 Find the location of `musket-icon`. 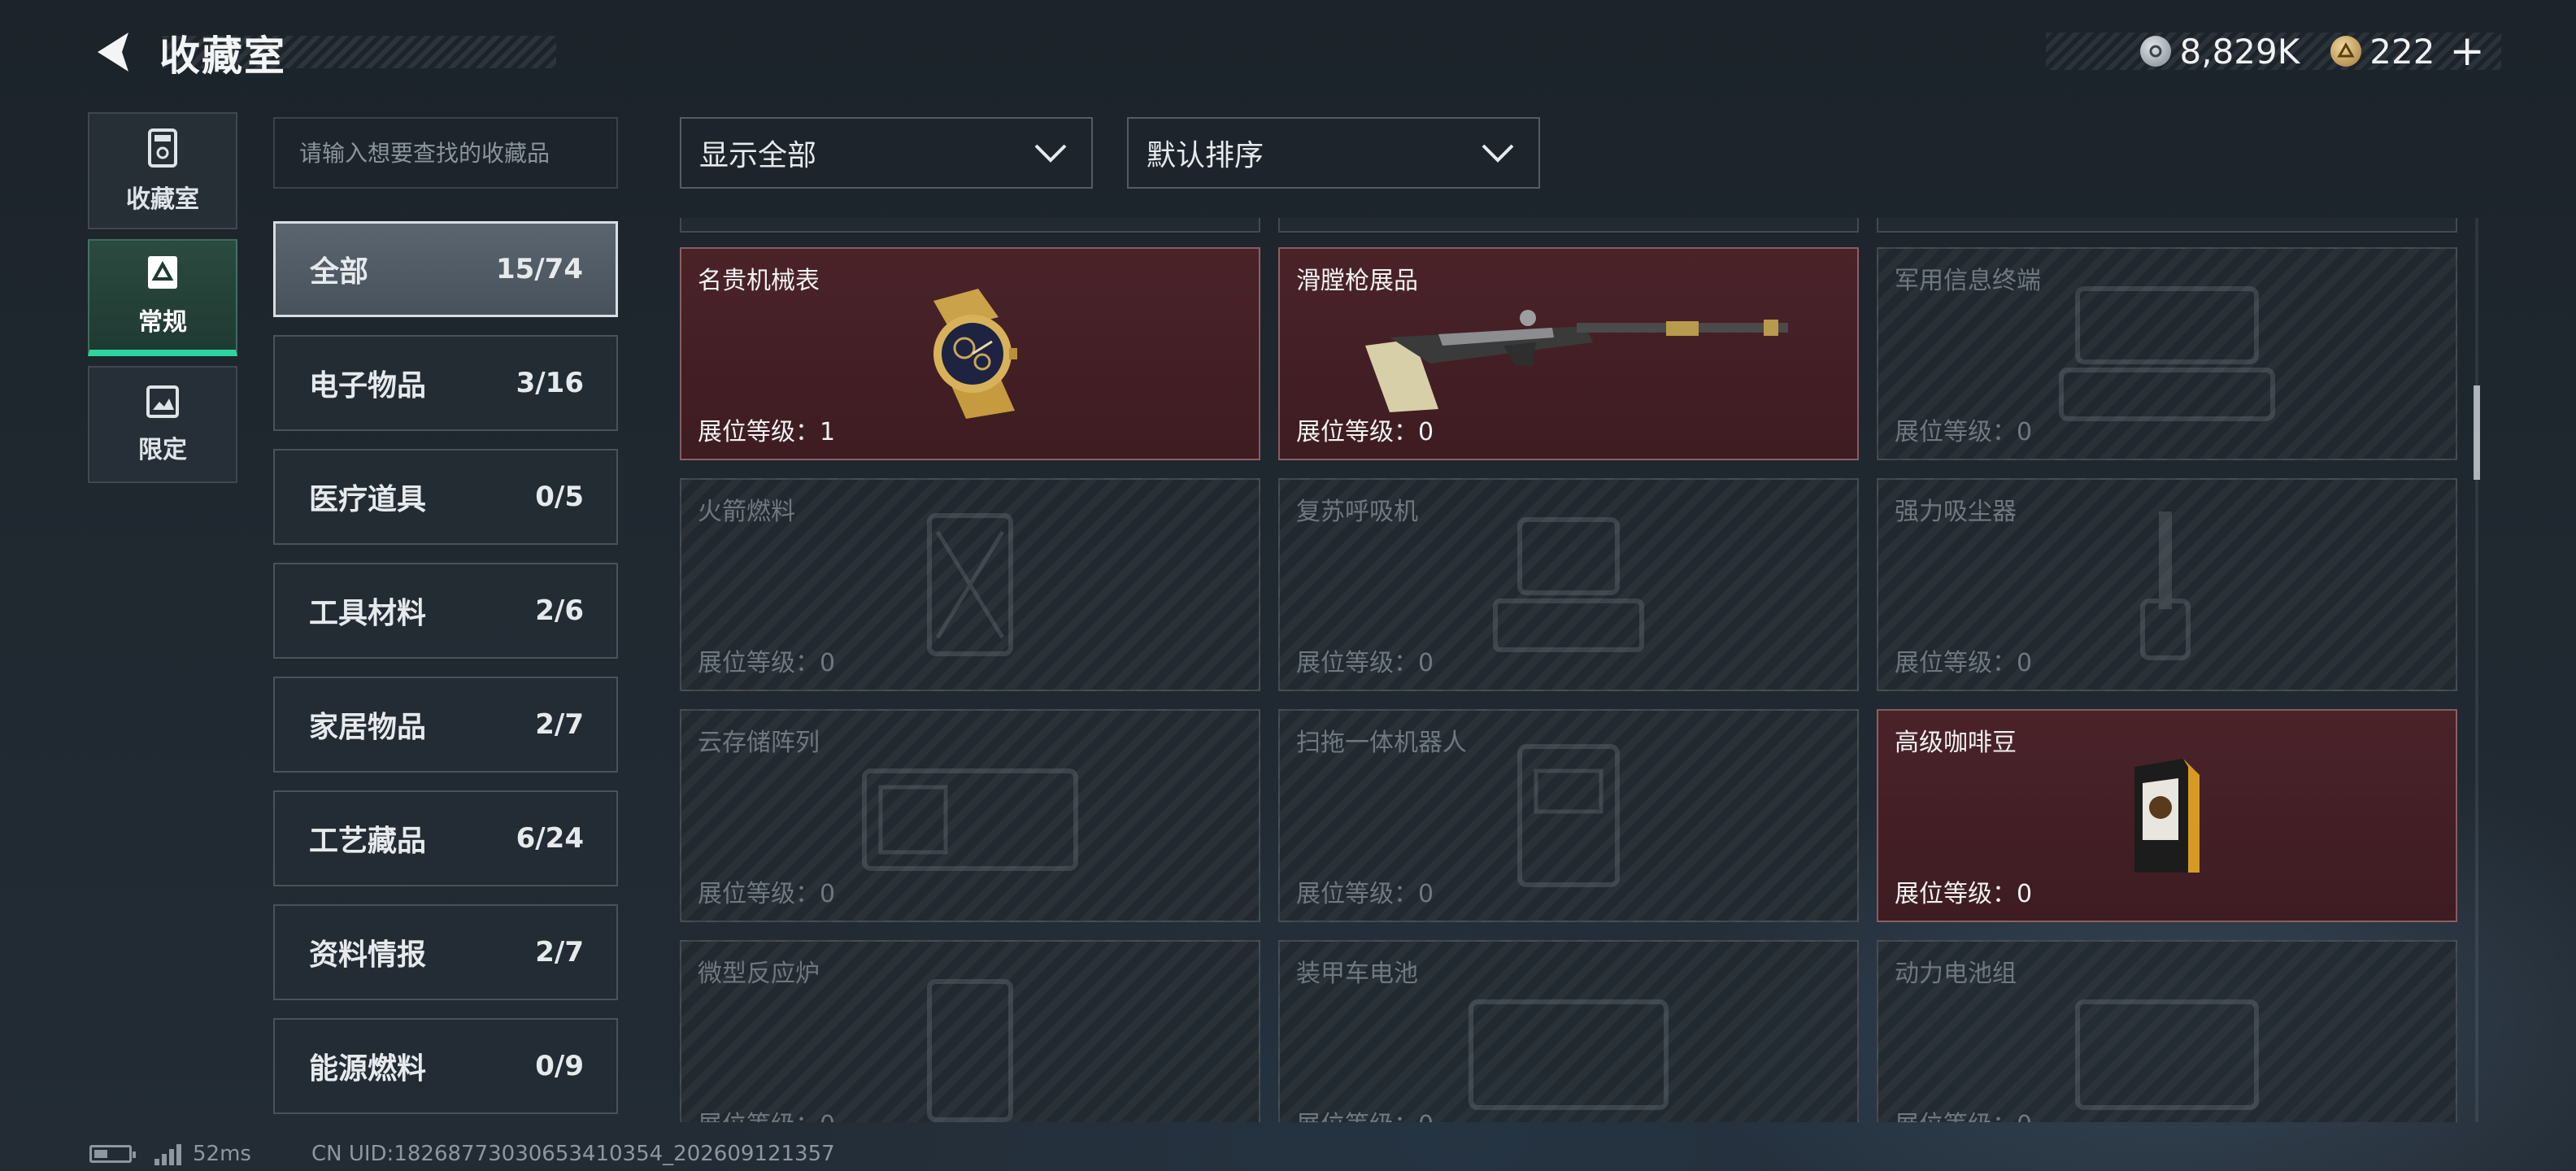

musket-icon is located at coordinates (1577, 361).